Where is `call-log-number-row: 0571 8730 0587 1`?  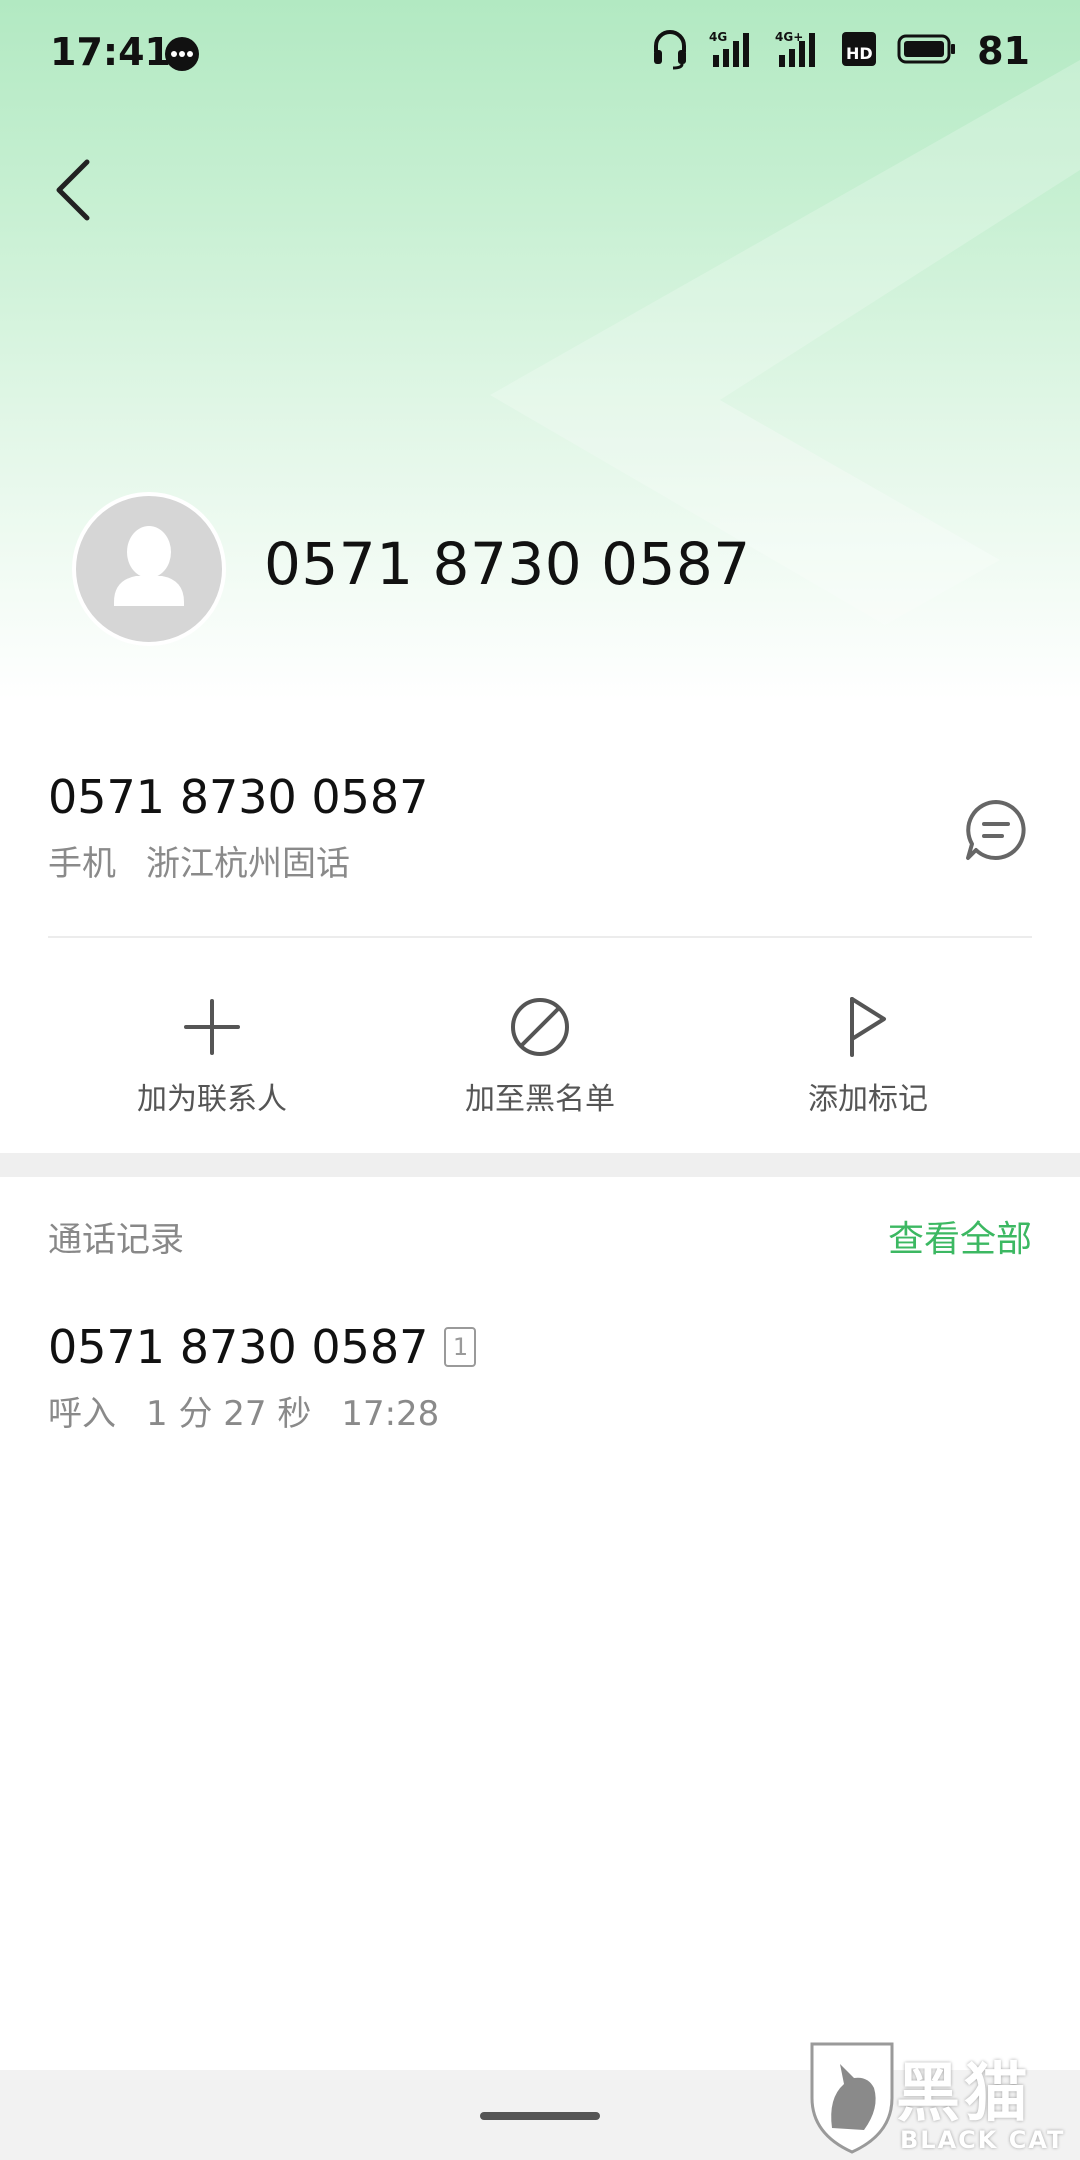
call-log-number-row: 0571 8730 0587 1 is located at coordinates (262, 1347).